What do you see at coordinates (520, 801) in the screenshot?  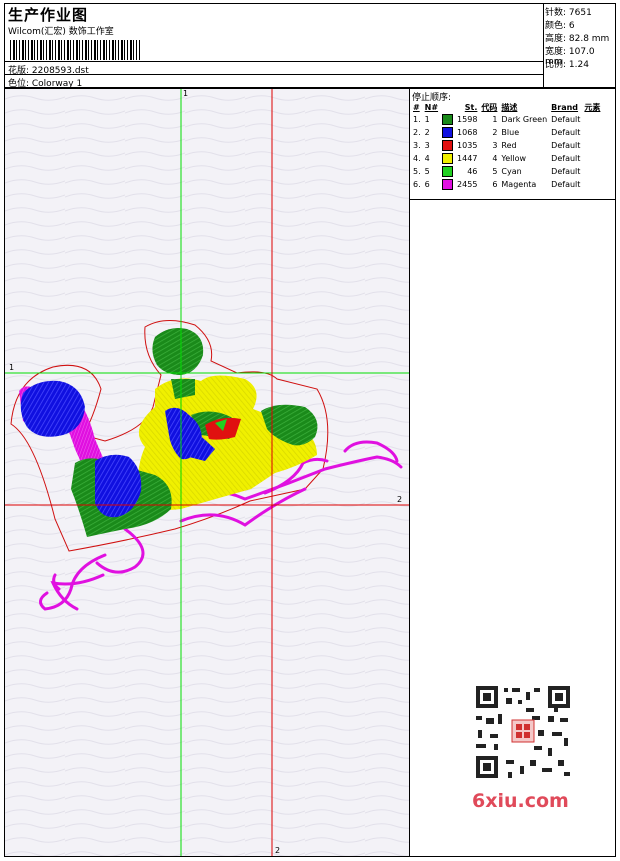 I see `watermark-text: 6xiu.com` at bounding box center [520, 801].